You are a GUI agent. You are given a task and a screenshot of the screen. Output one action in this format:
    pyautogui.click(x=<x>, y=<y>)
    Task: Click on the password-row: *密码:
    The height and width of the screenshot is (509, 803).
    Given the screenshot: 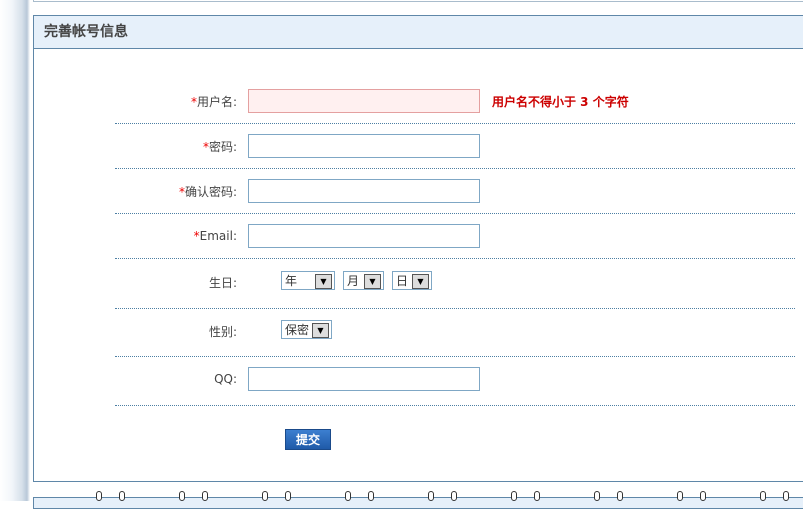 What is the action you would take?
    pyautogui.click(x=455, y=146)
    